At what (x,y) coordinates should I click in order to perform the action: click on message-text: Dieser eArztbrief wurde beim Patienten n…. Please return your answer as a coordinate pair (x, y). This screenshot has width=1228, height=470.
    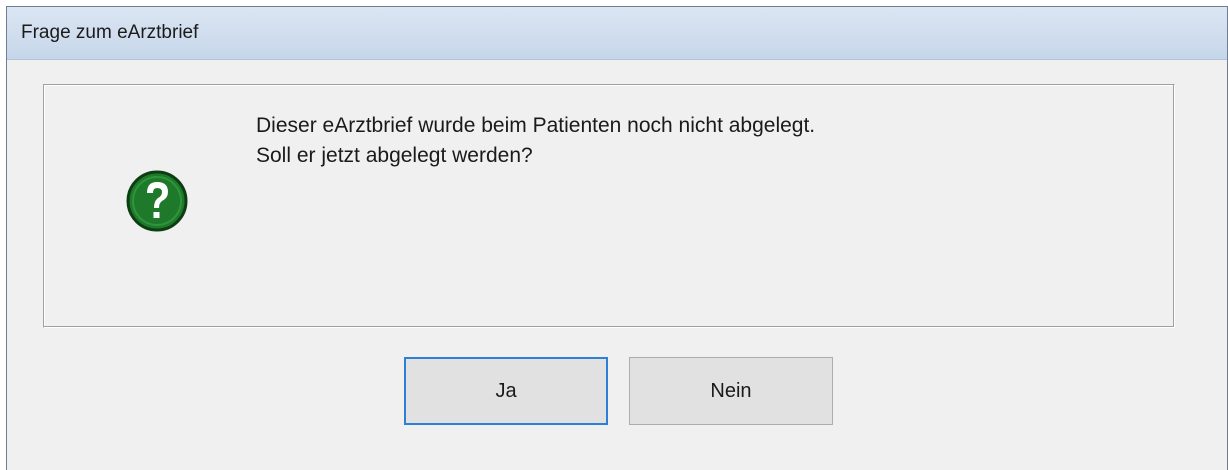
    Looking at the image, I should click on (535, 141).